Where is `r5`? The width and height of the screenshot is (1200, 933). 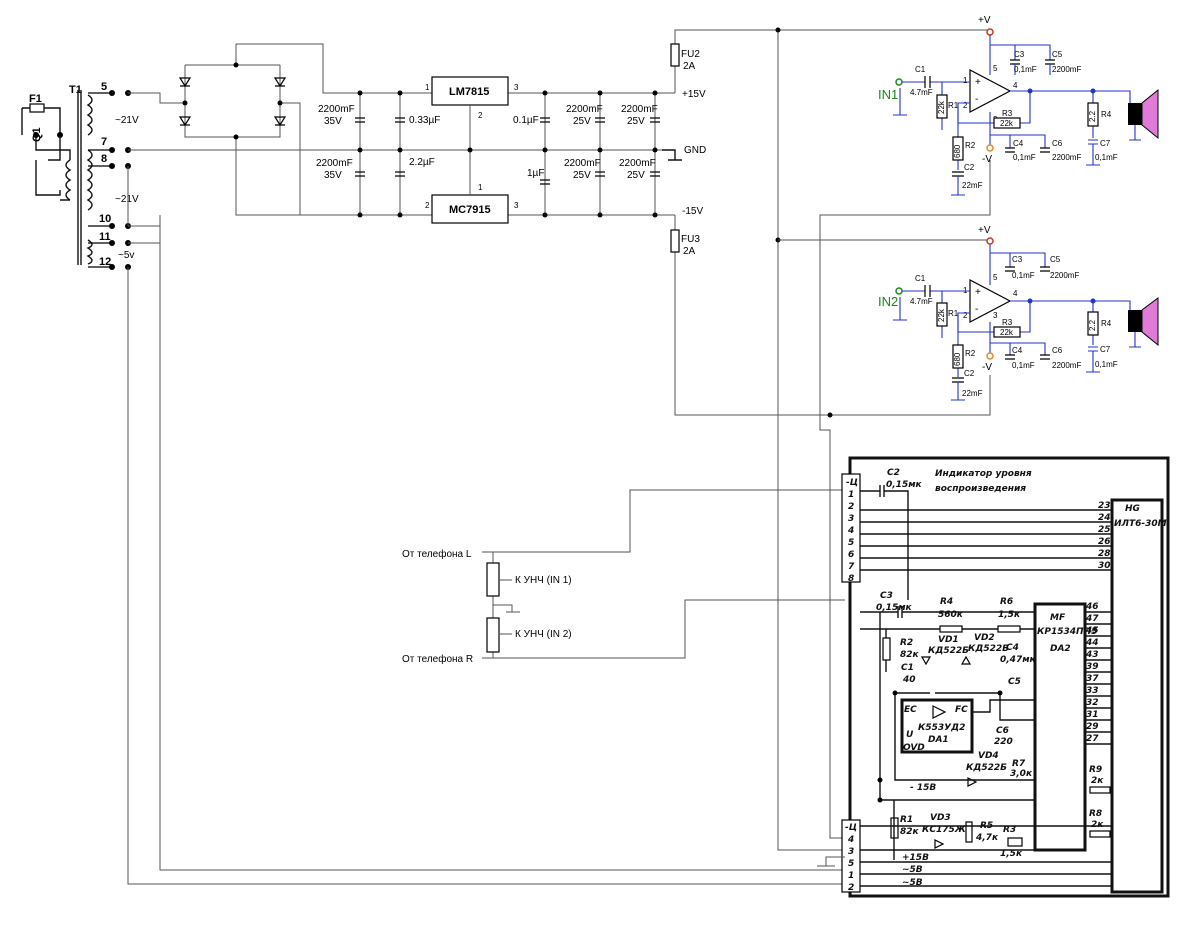
r5 is located at coordinates (969, 832).